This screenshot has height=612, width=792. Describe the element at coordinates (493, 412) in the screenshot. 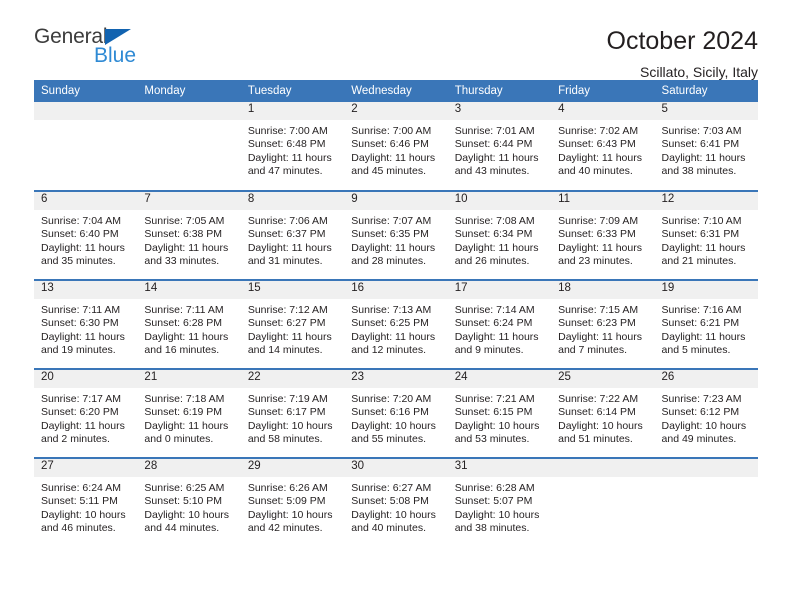

I see `sunset-text: Sunset: 6:15 PM` at that location.